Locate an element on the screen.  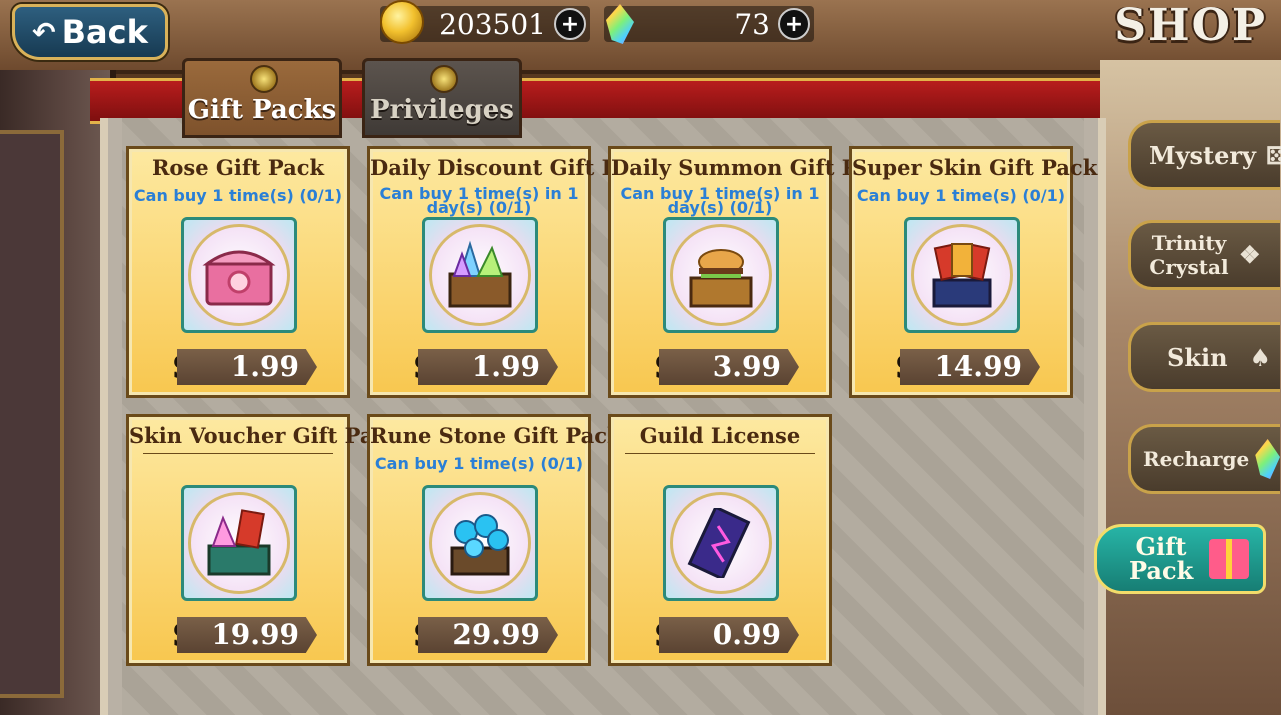
card-title: Rose Gift Pack is located at coordinates (238, 167).